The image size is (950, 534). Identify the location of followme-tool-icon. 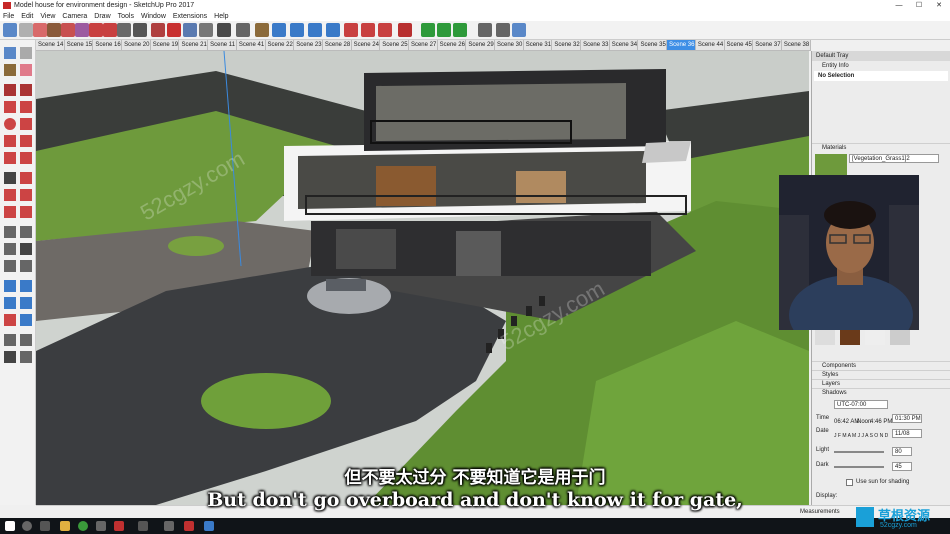
(26, 195).